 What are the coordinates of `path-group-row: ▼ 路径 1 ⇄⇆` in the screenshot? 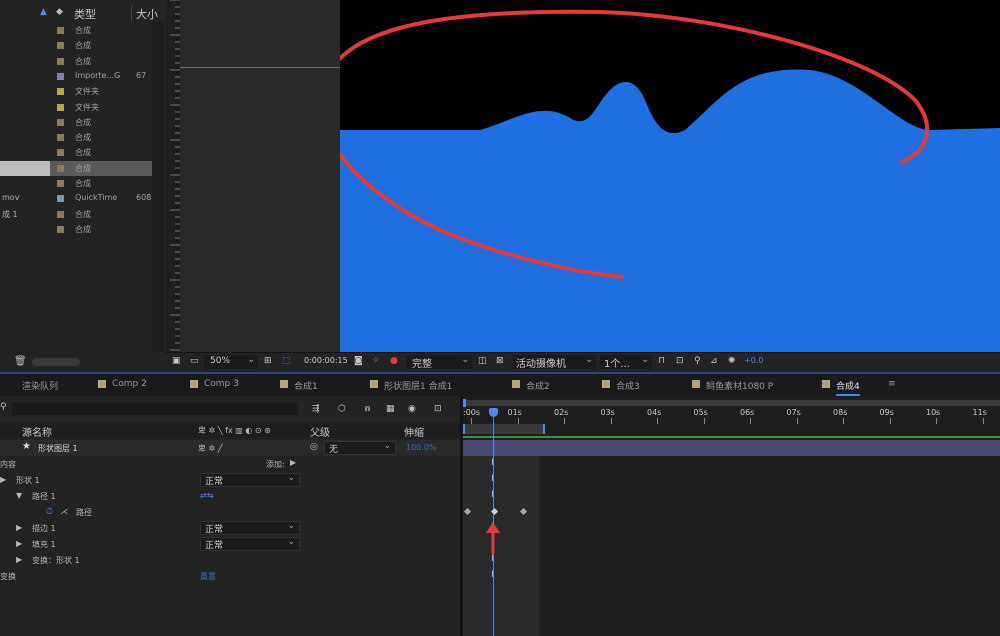 It's located at (230, 496).